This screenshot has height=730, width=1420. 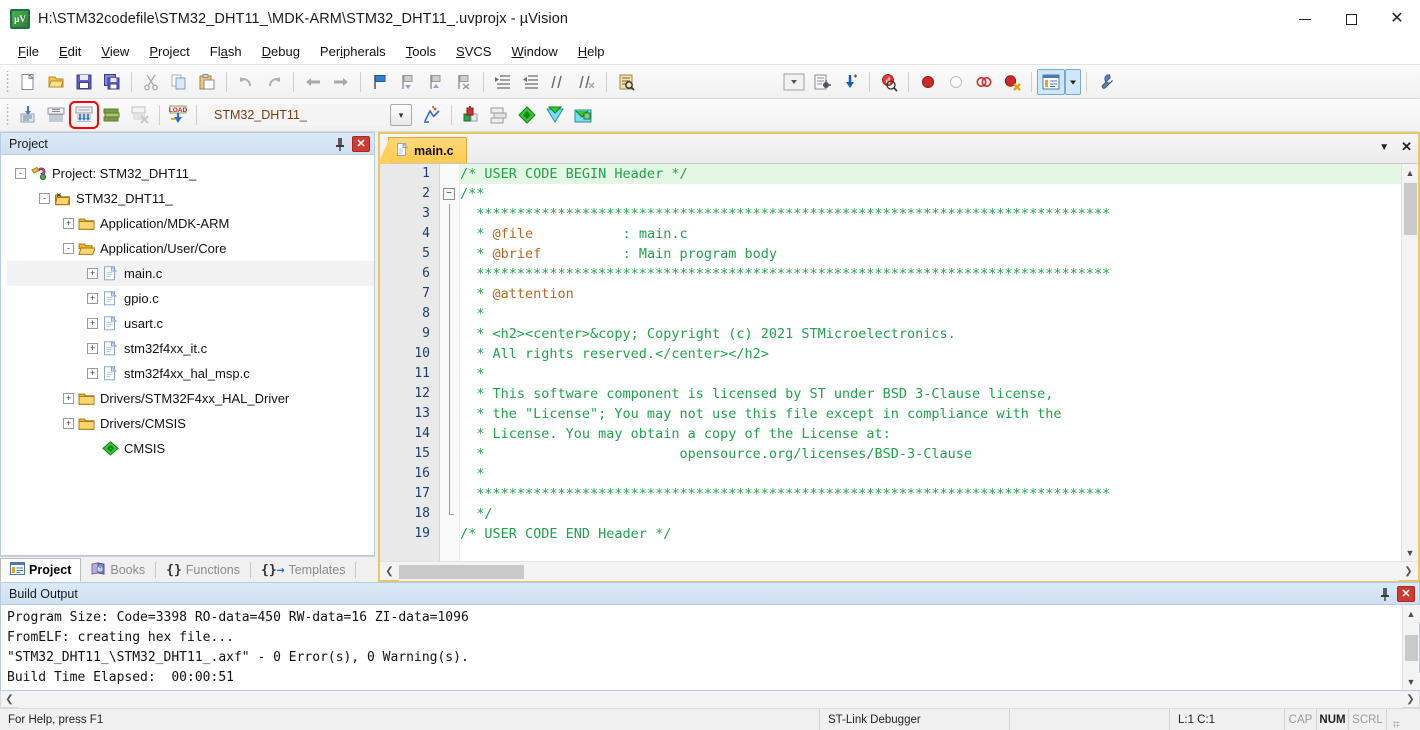 What do you see at coordinates (1395, 719) in the screenshot?
I see `resize-grip-icon` at bounding box center [1395, 719].